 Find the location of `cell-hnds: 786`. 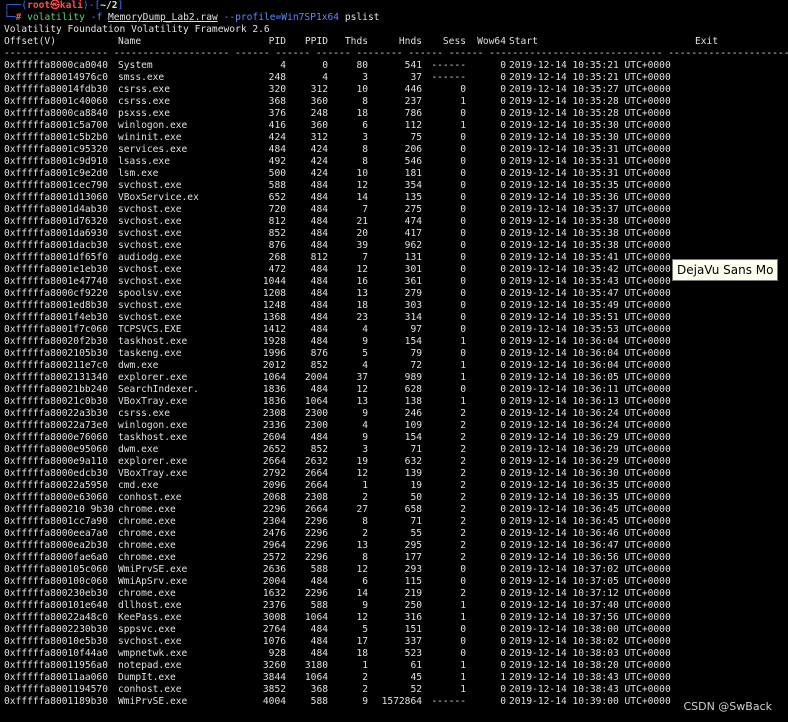

cell-hnds: 786 is located at coordinates (413, 113).